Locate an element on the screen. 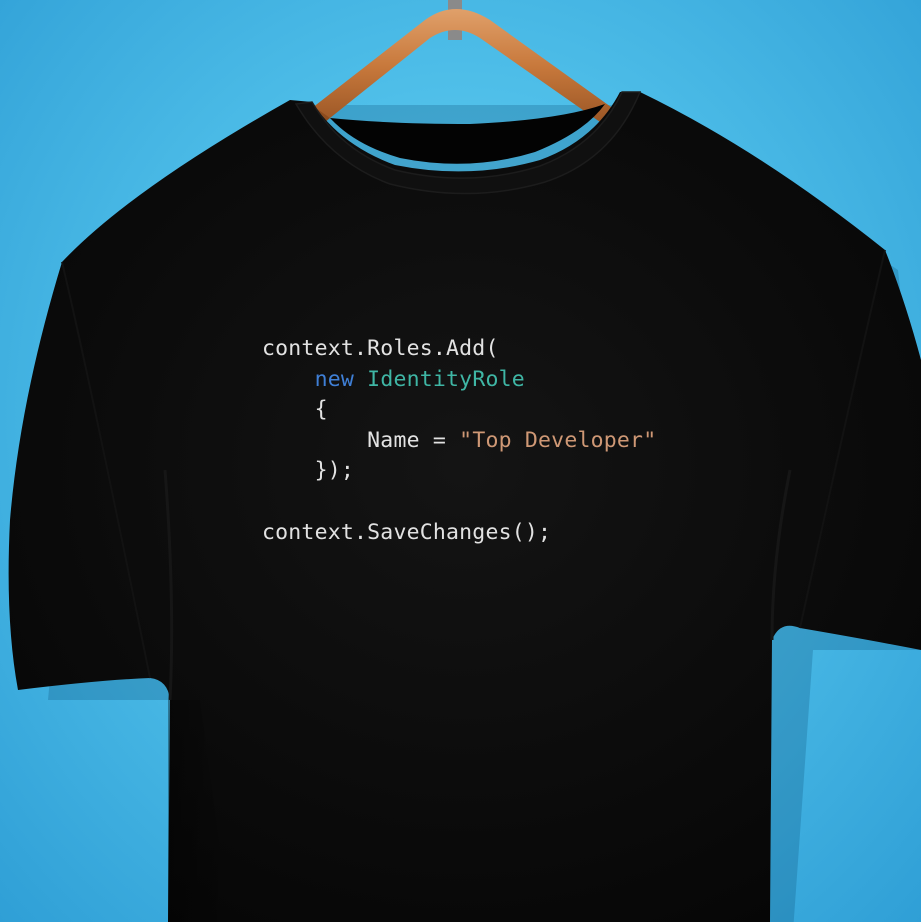 The width and height of the screenshot is (921, 922). code-line: new IdentityRole is located at coordinates (459, 380).